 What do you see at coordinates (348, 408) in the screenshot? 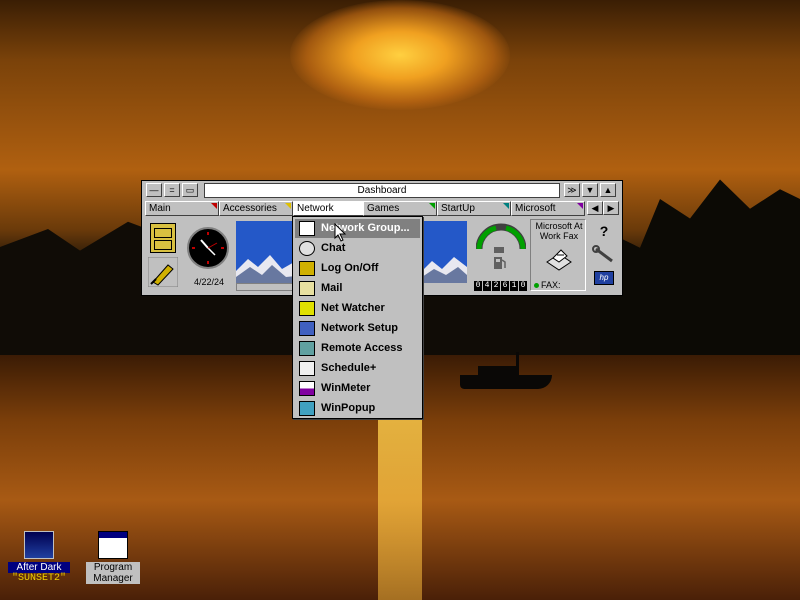
I see `menu-item-label: WinPopup` at bounding box center [348, 408].